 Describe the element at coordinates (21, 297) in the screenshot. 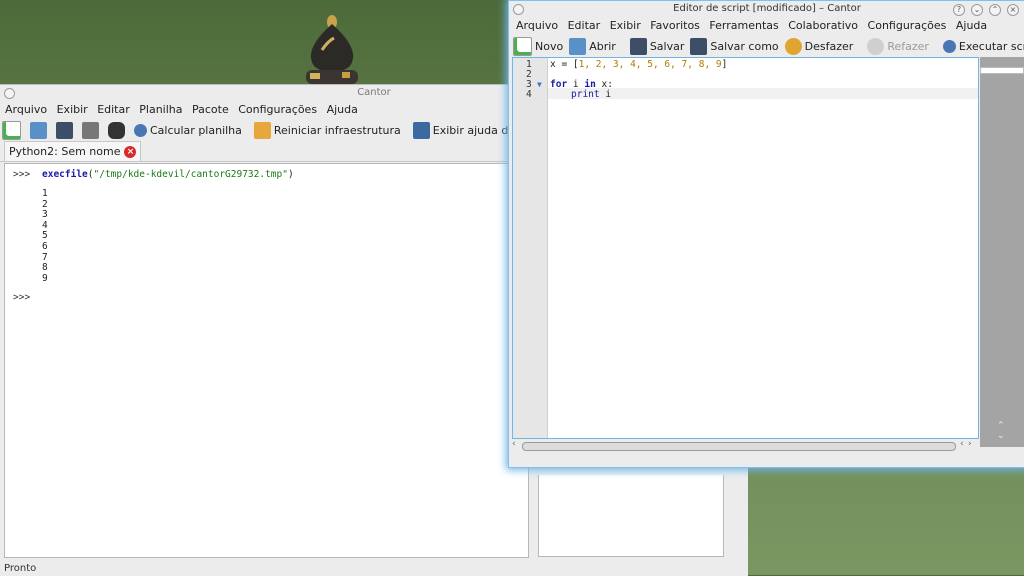

I see `new-entry-prompt: >>>` at that location.